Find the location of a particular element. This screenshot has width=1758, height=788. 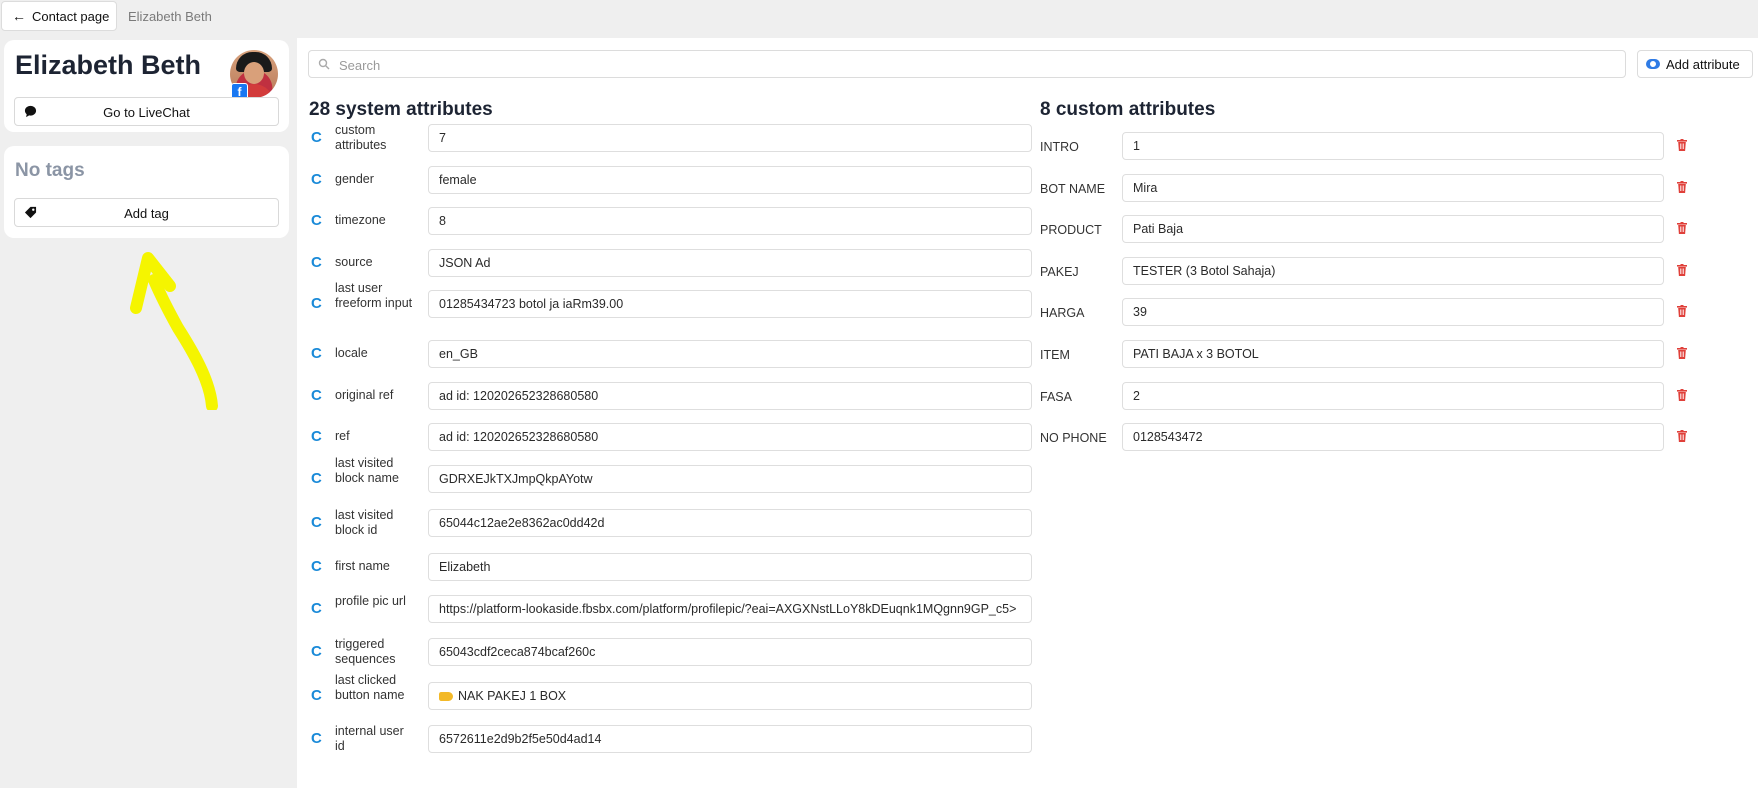

system-attribute-value: 8 is located at coordinates (730, 221).